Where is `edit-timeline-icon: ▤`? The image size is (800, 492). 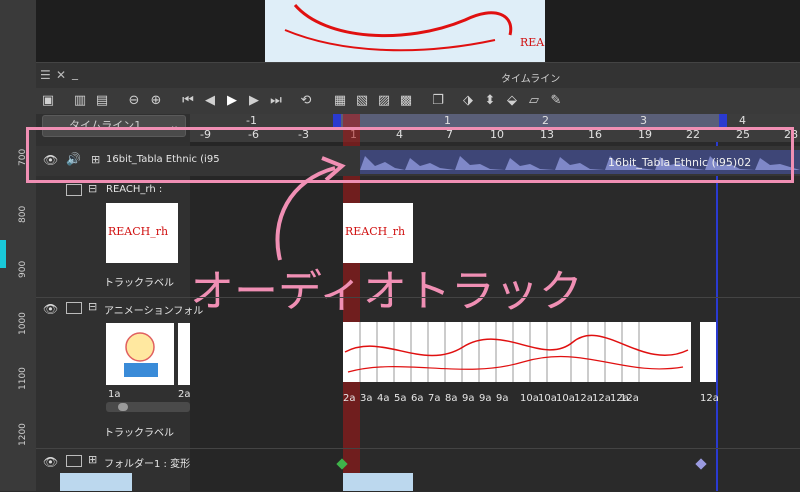
edit-timeline-icon: ▤ is located at coordinates (102, 101).